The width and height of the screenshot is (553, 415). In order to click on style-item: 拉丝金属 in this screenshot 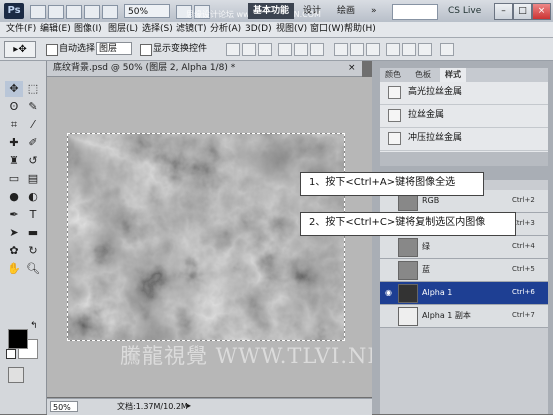, I will do `click(464, 116)`.